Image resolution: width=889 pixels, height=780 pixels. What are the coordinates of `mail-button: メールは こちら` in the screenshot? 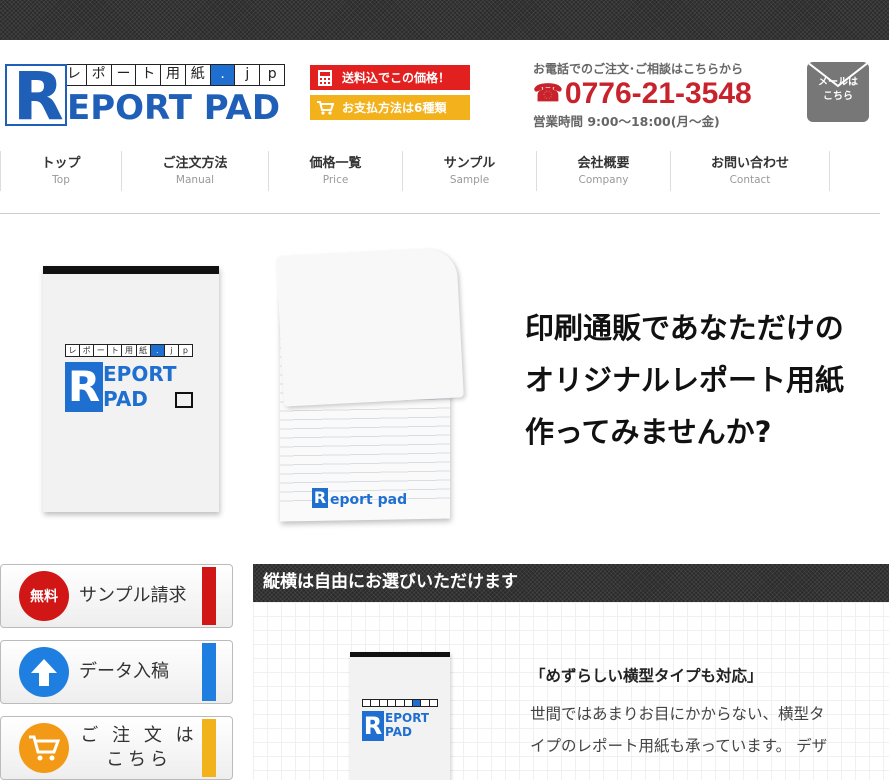 It's located at (838, 92).